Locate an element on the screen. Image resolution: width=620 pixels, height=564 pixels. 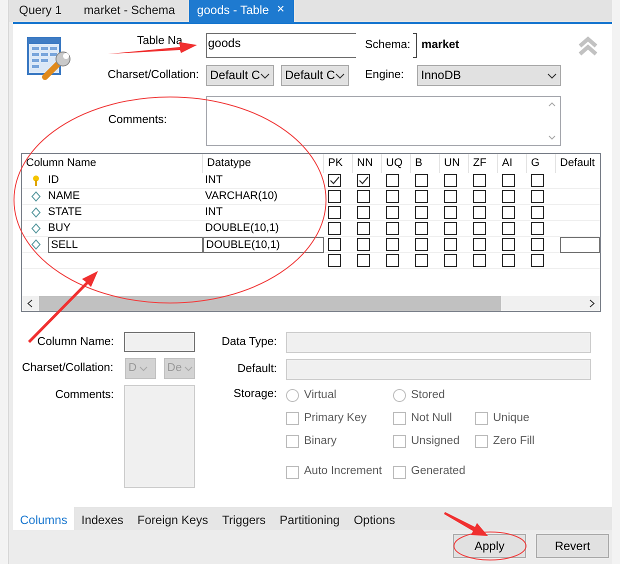
datatype-field: DOUBLE(10,1) is located at coordinates (263, 244).